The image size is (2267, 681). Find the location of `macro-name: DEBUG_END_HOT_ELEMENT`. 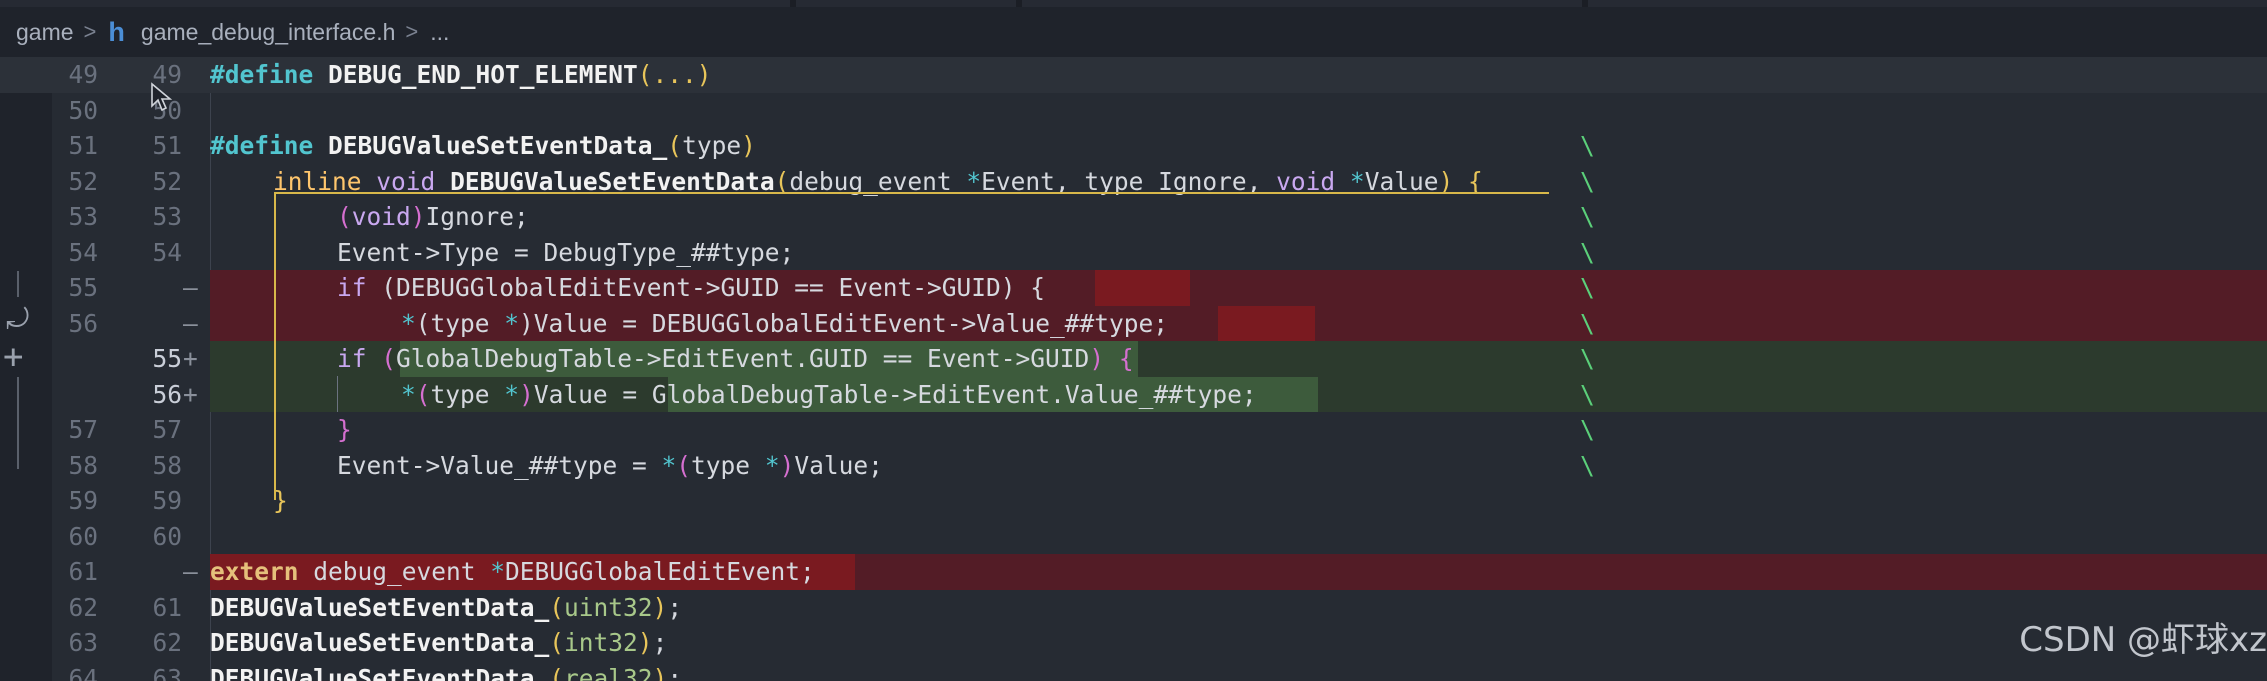

macro-name: DEBUG_END_HOT_ELEMENT is located at coordinates (483, 74).